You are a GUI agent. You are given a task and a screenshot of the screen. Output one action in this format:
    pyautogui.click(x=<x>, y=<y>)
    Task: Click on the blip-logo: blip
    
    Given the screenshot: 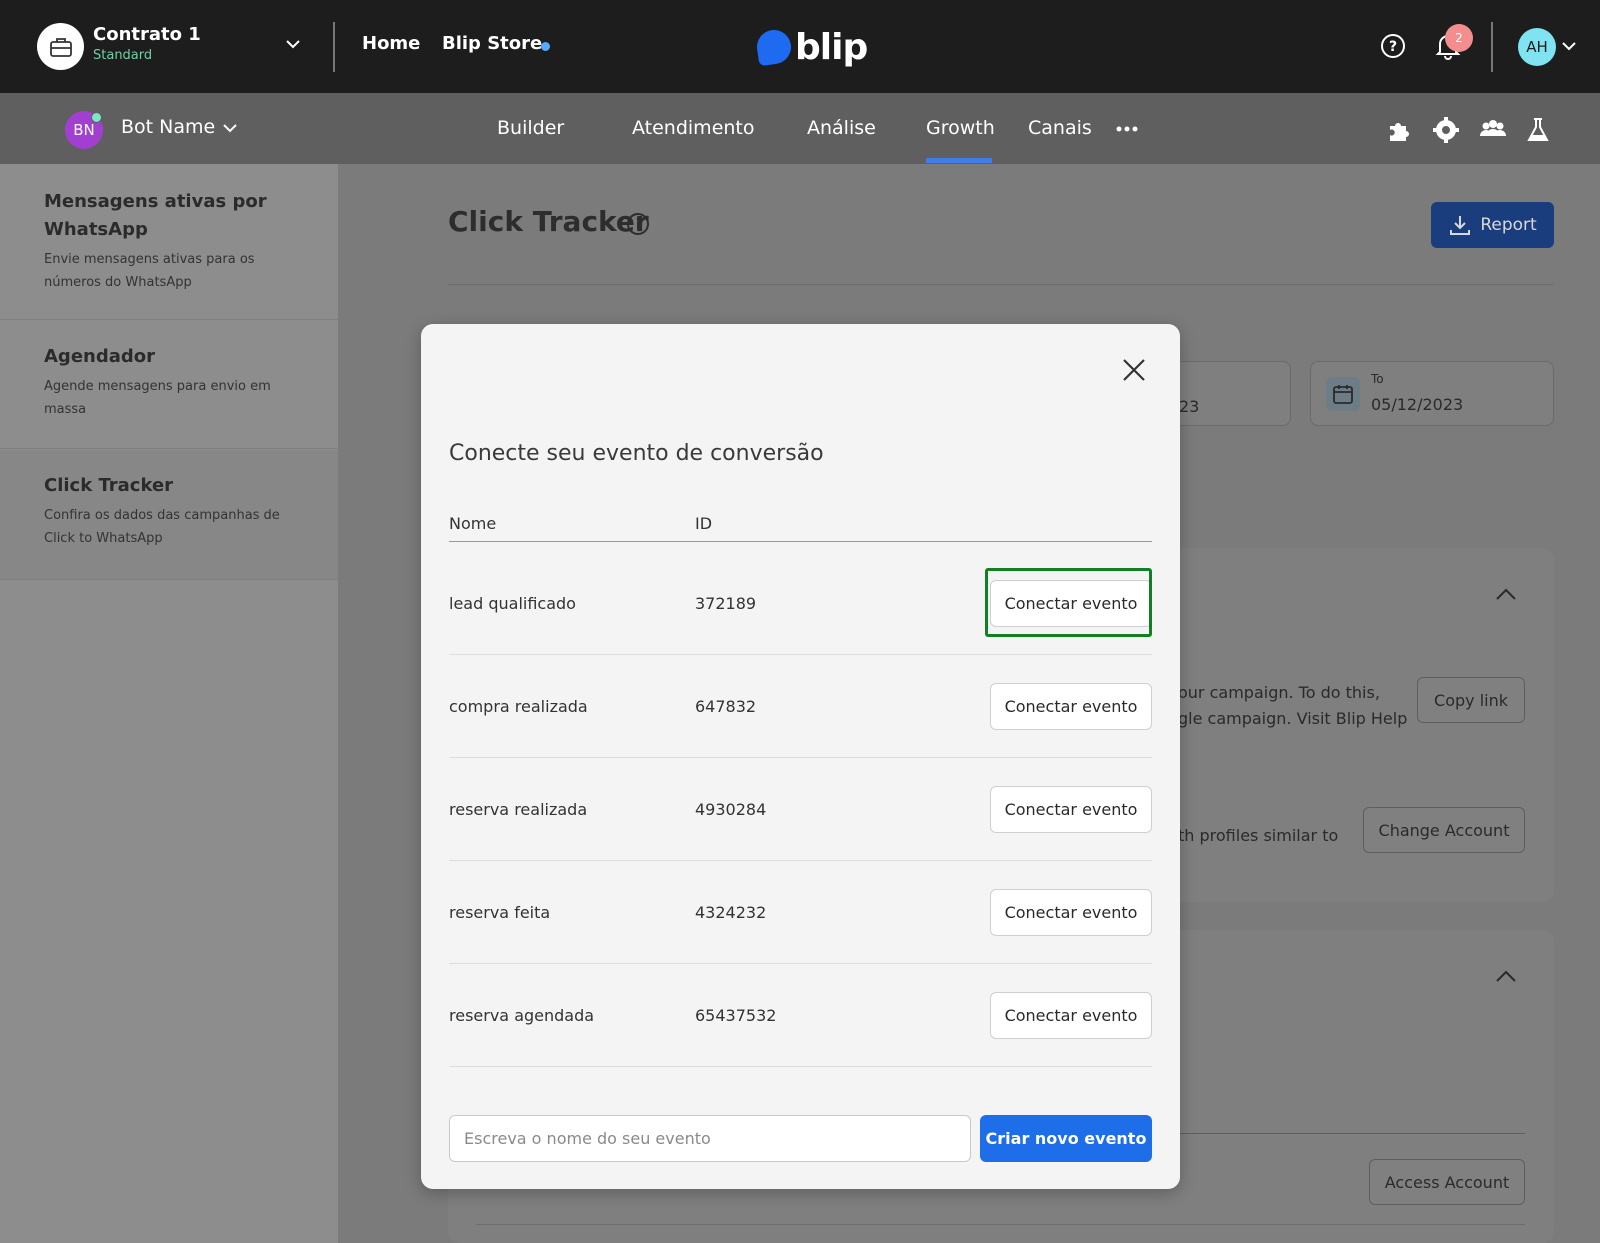 What is the action you would take?
    pyautogui.click(x=811, y=47)
    